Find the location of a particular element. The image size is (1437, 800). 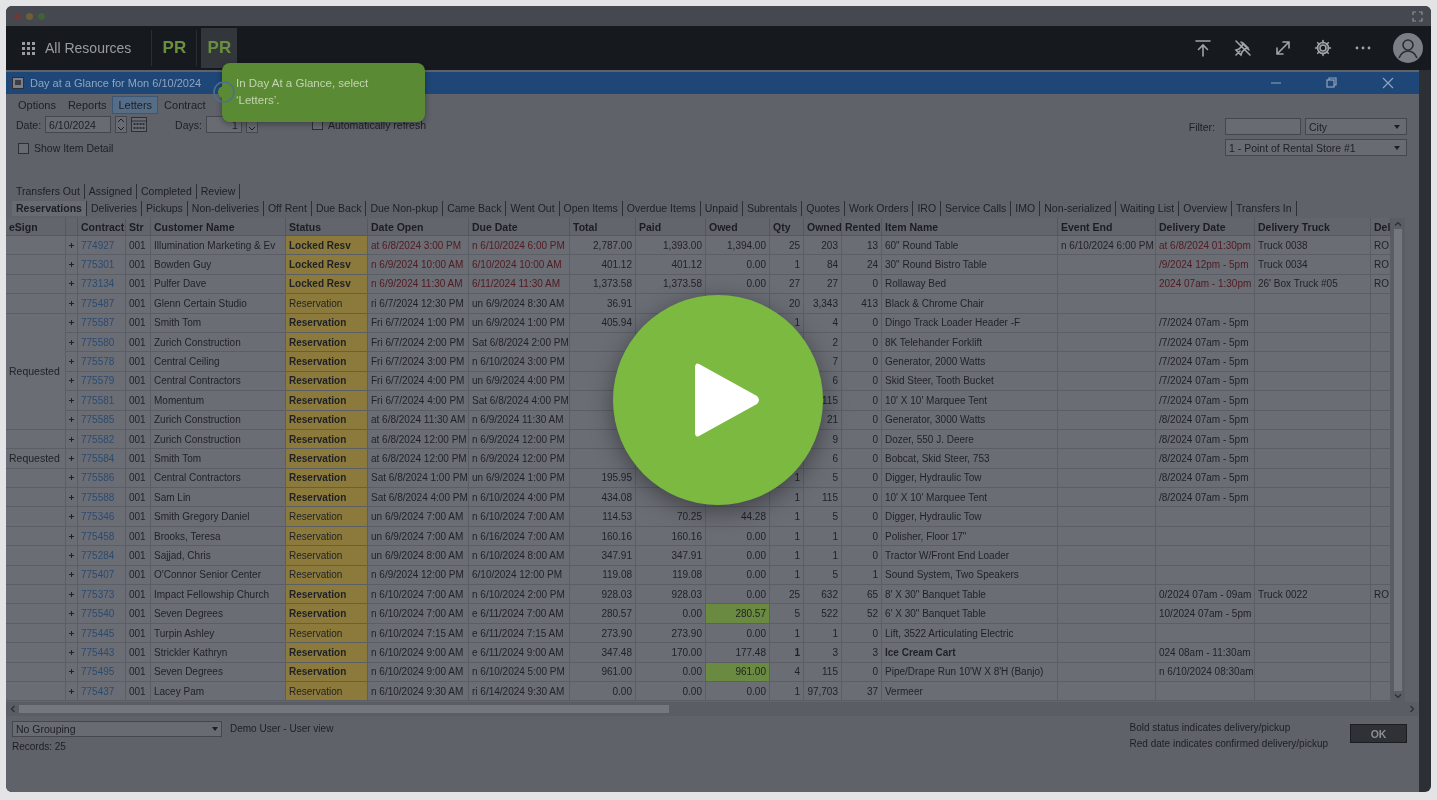

filter-field is located at coordinates (1263, 126).